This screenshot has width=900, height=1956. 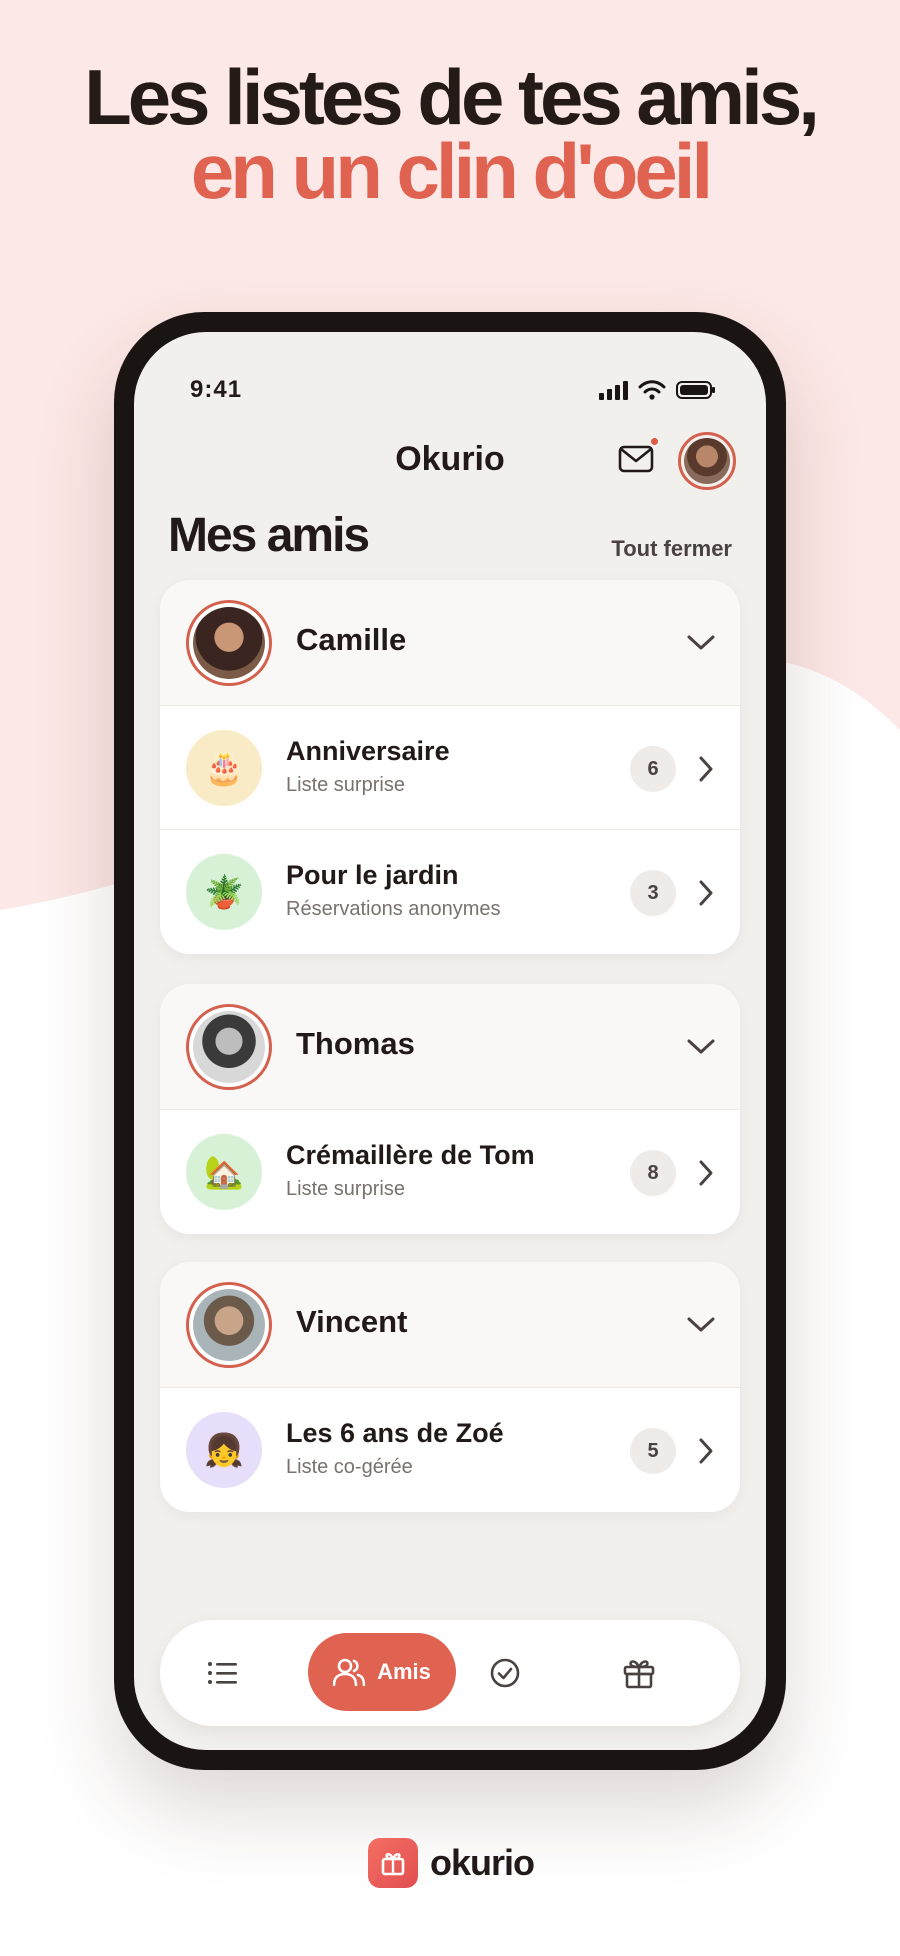 I want to click on notification-dot, so click(x=654, y=441).